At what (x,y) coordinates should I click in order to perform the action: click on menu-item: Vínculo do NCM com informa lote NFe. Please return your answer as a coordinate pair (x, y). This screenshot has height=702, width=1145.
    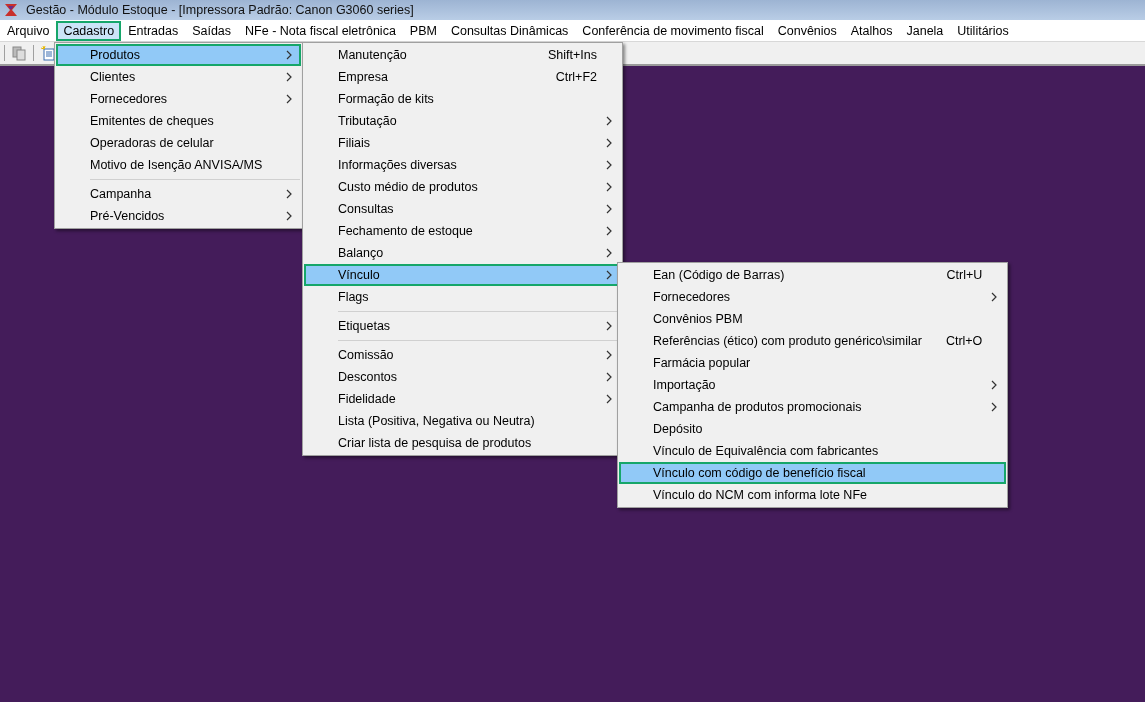
    Looking at the image, I should click on (813, 495).